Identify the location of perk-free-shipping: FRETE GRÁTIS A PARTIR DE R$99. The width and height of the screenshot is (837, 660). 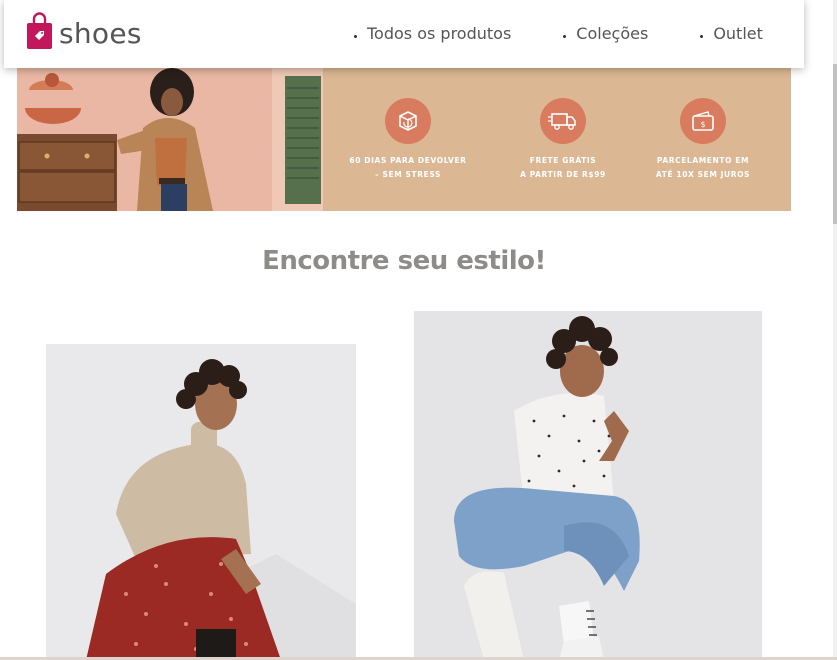
(563, 140).